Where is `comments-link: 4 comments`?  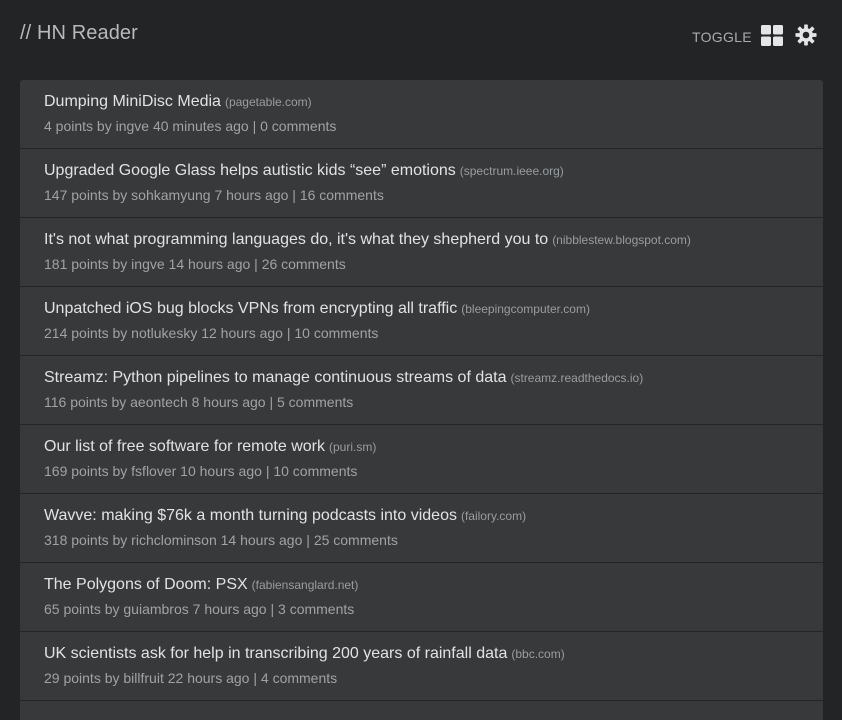
comments-link: 4 comments is located at coordinates (299, 678).